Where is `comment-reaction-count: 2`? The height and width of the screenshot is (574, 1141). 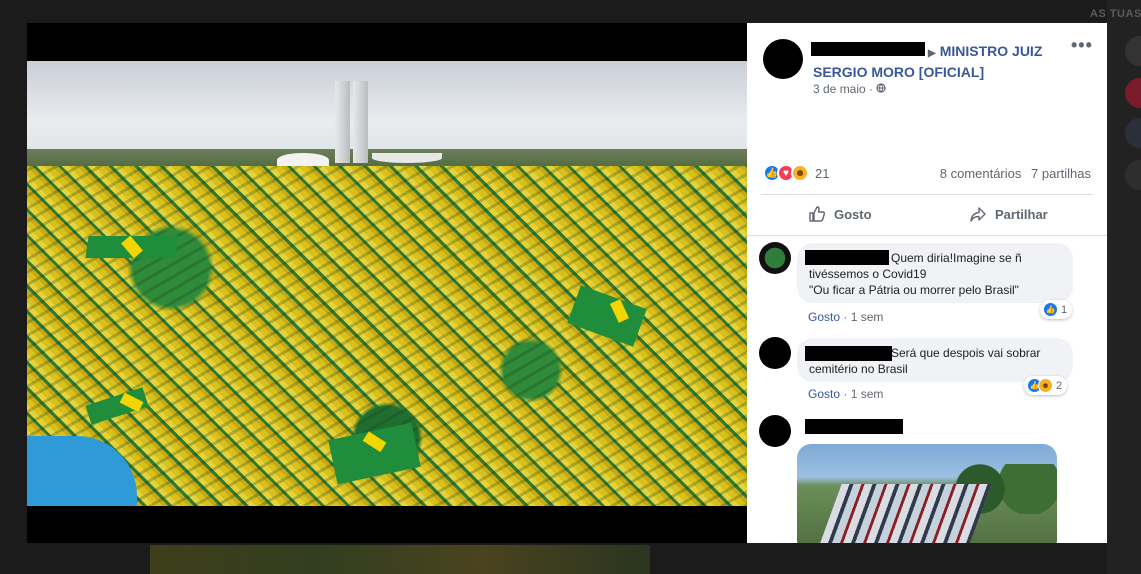
comment-reaction-count: 2 is located at coordinates (1059, 385).